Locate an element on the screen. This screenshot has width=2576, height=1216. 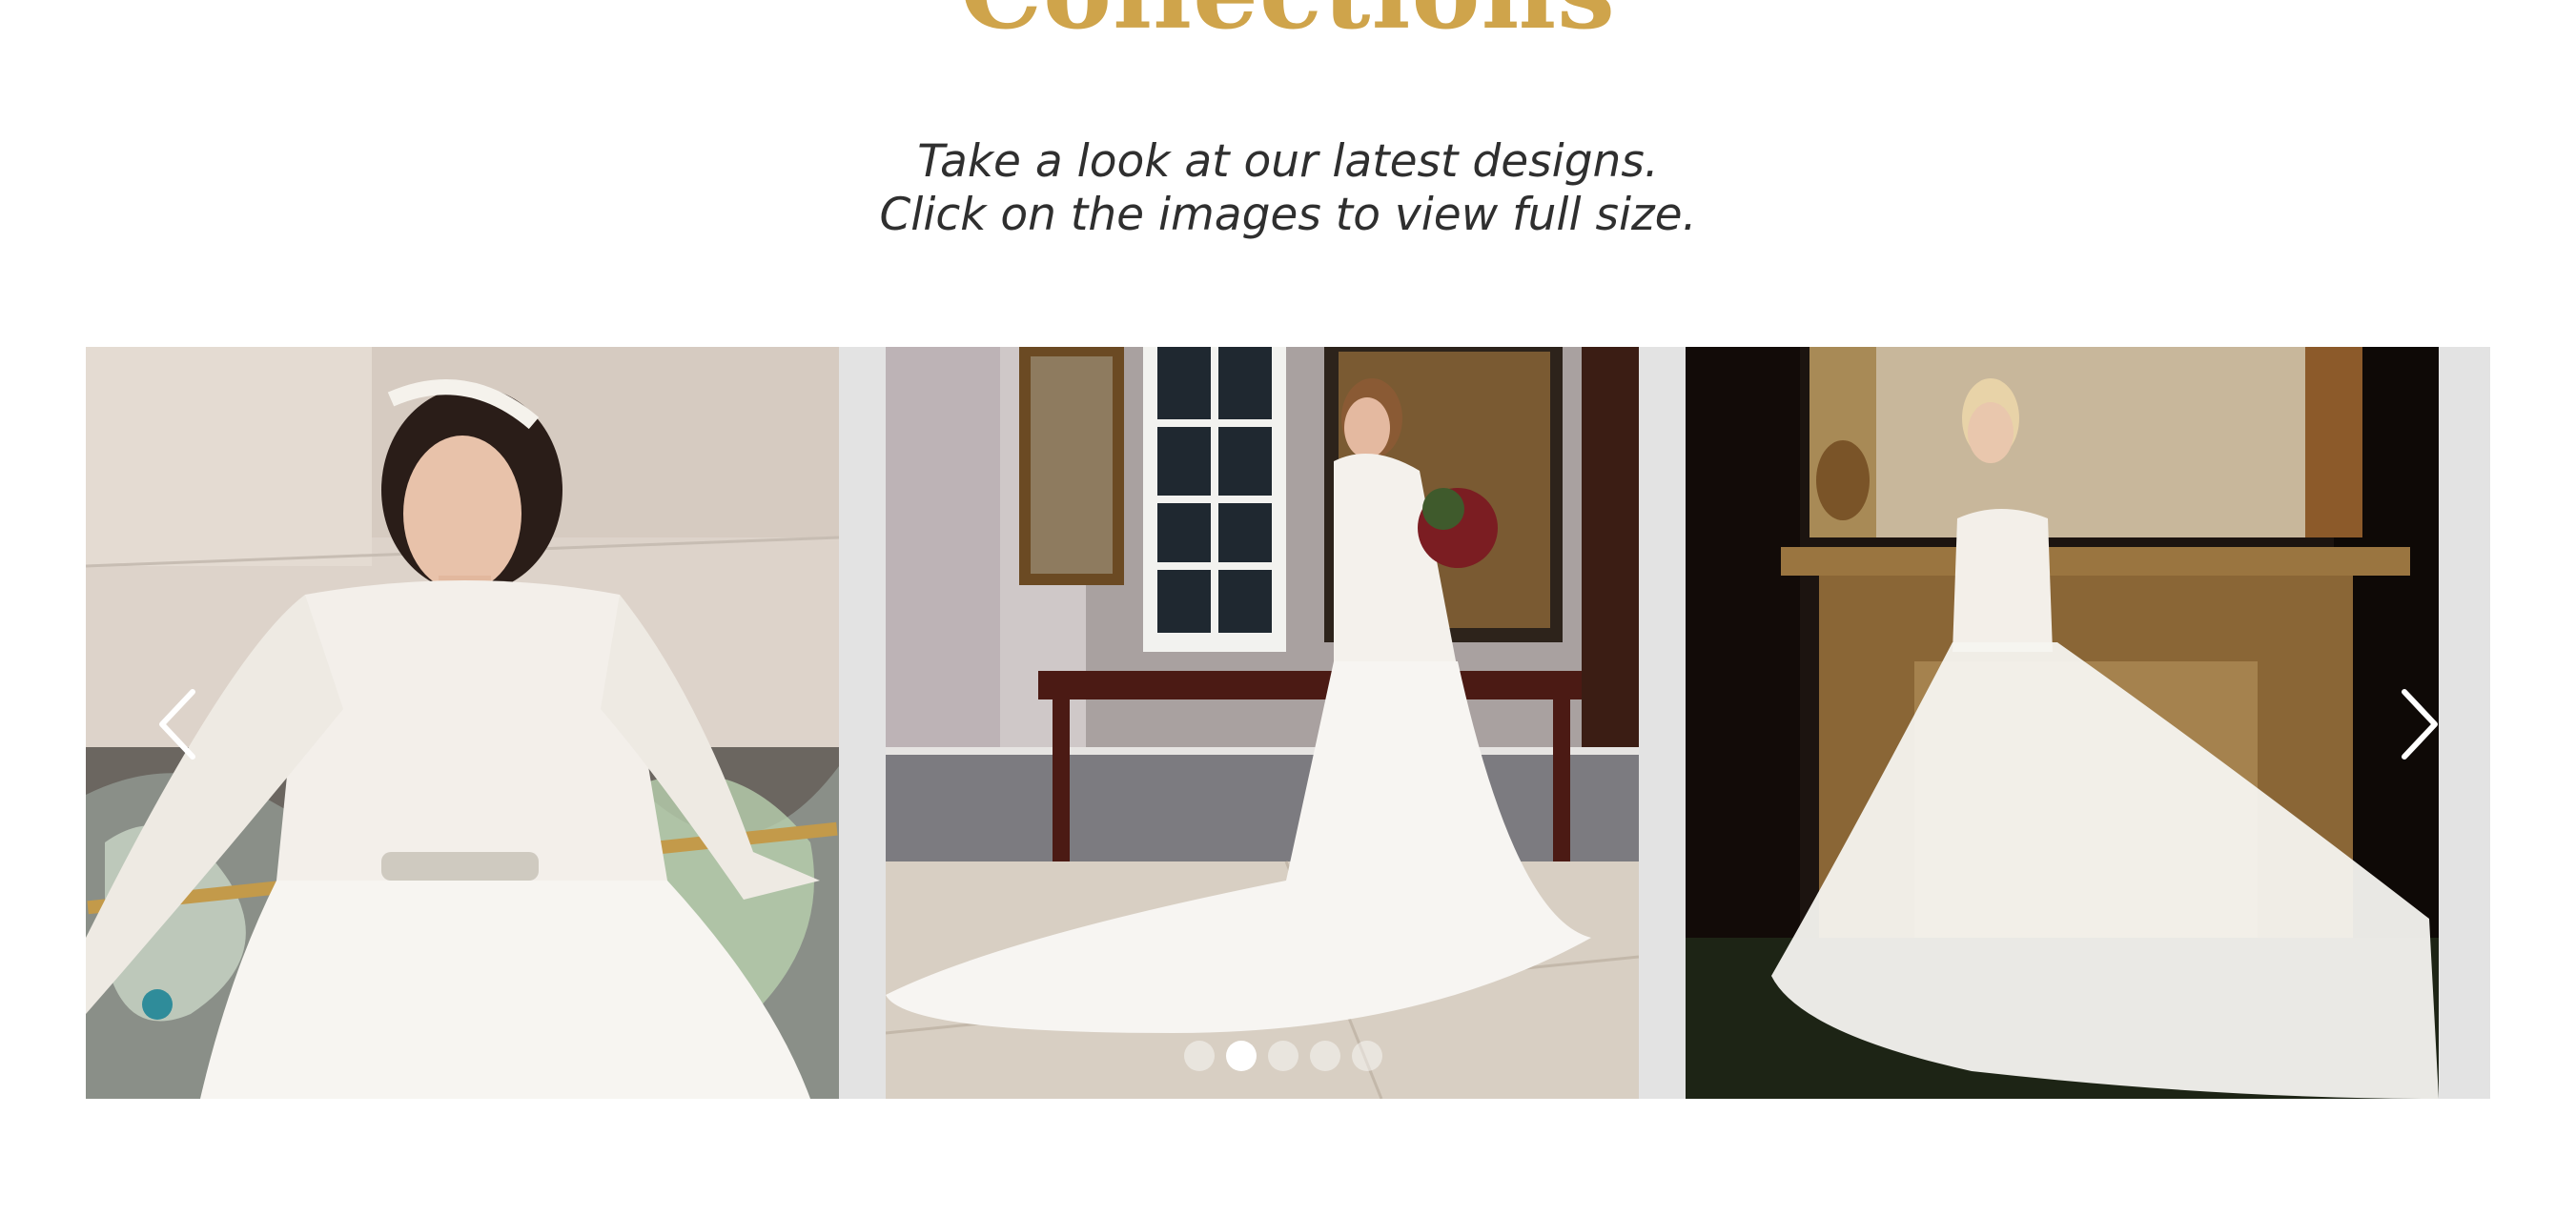
section-title: Collections is located at coordinates (1288, 22).